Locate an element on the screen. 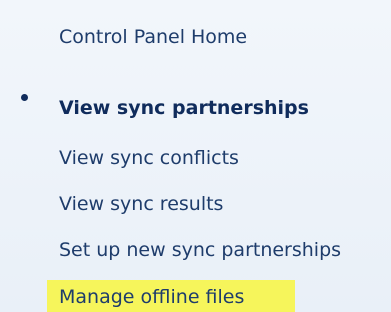 The width and height of the screenshot is (391, 312). sidebar-item-set-up-new-sync-partnerships: Set up new sync partnerships is located at coordinates (200, 250).